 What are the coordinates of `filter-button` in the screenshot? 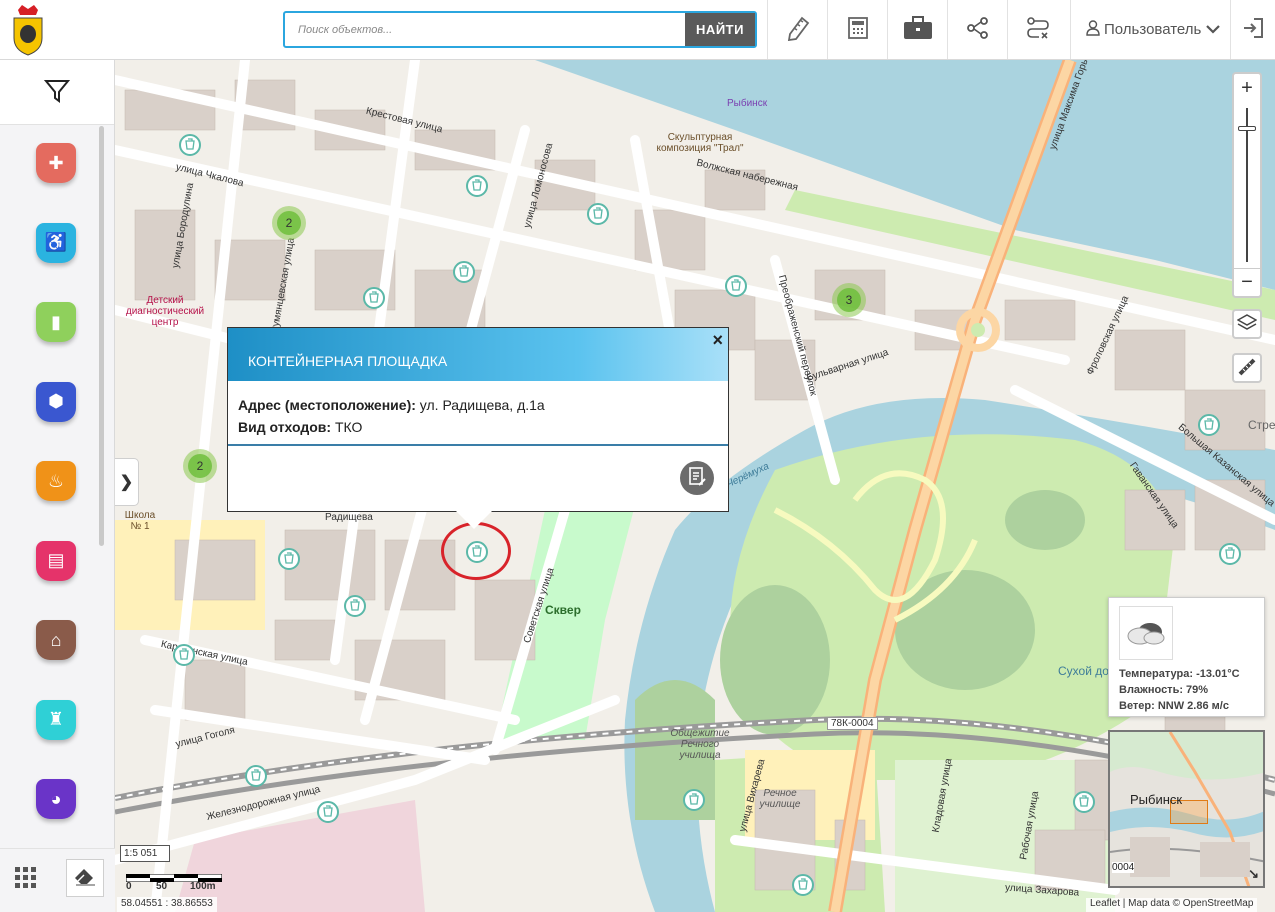 It's located at (57, 92).